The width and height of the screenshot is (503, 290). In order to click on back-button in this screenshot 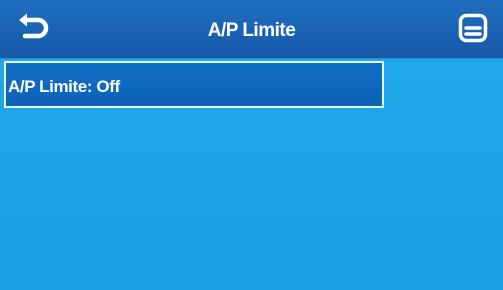, I will do `click(33, 28)`.